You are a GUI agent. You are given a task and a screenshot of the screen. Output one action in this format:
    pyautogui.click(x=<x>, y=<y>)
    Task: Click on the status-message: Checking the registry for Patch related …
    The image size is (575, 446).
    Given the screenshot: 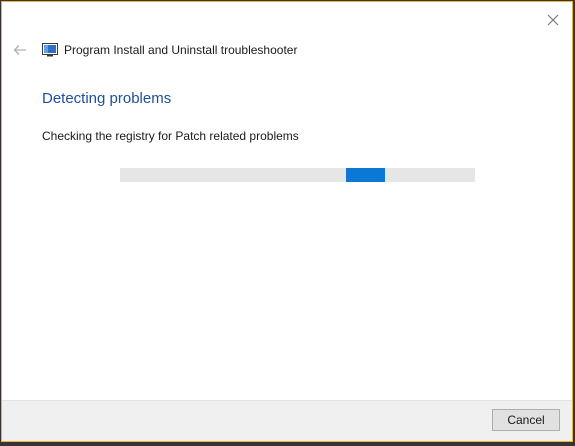 What is the action you would take?
    pyautogui.click(x=170, y=136)
    